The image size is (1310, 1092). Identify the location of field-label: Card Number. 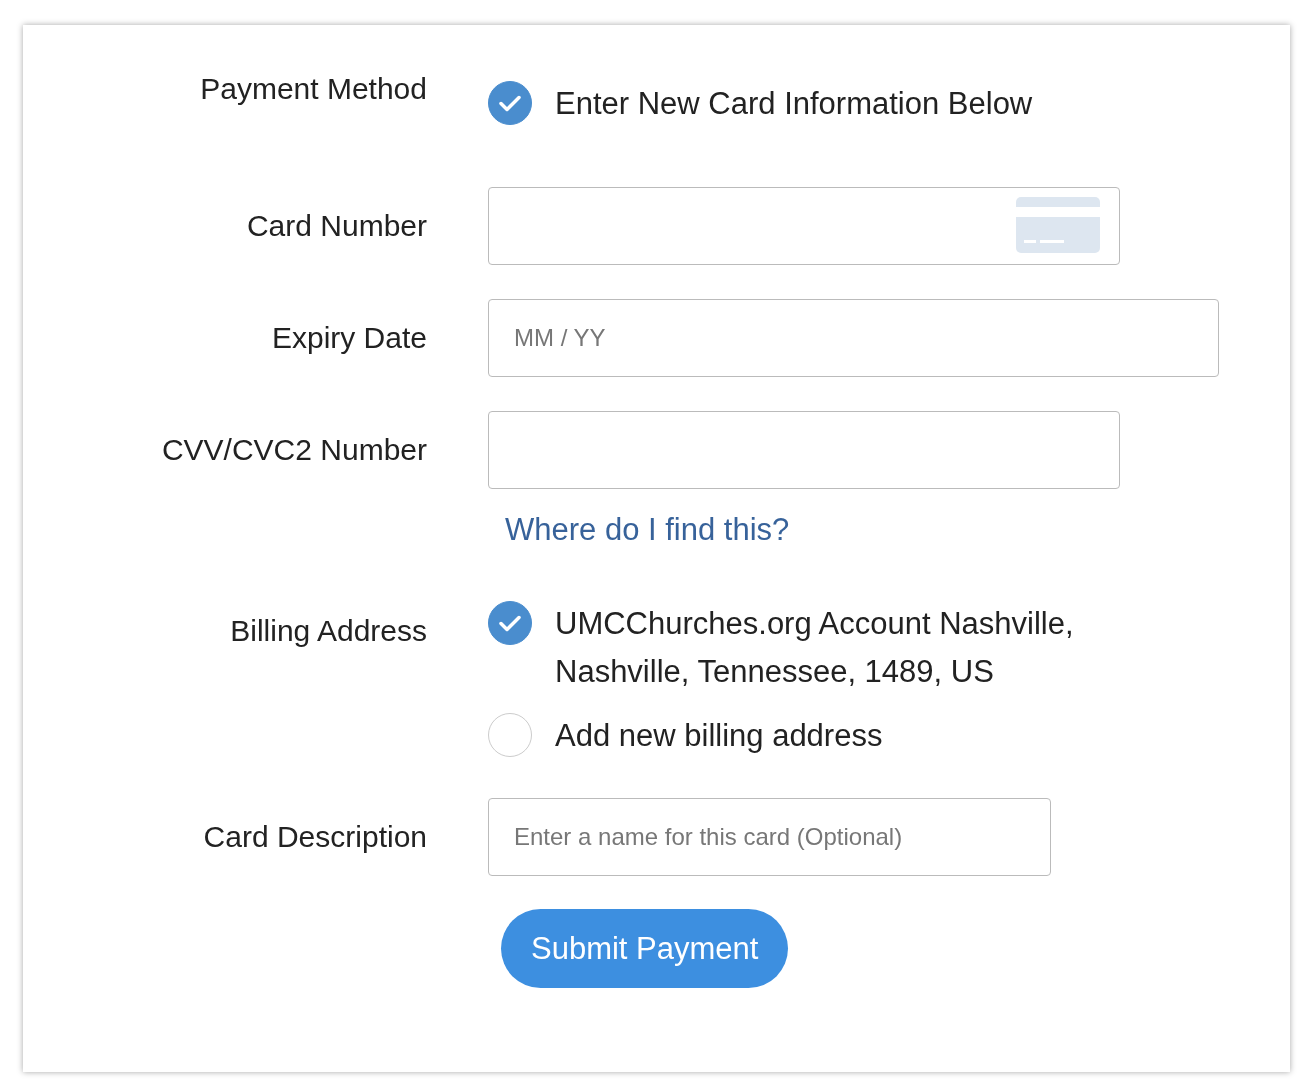
(336, 226).